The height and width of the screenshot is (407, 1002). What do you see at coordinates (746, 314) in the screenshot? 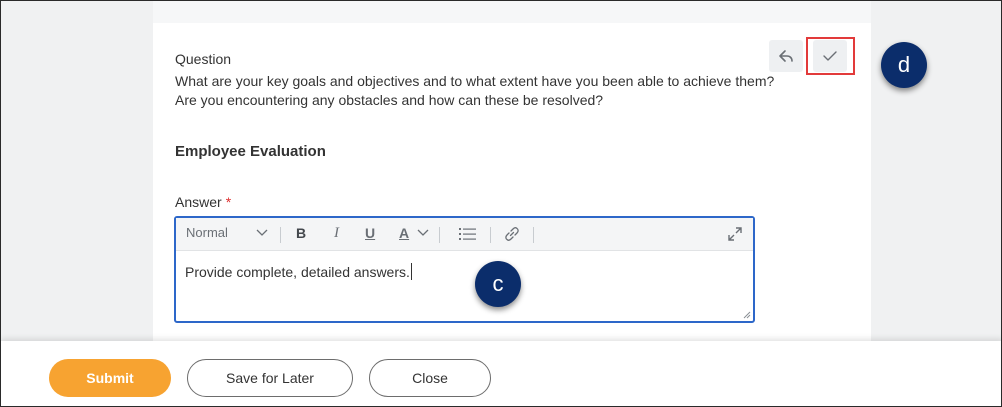
I see `resize-grip-icon` at bounding box center [746, 314].